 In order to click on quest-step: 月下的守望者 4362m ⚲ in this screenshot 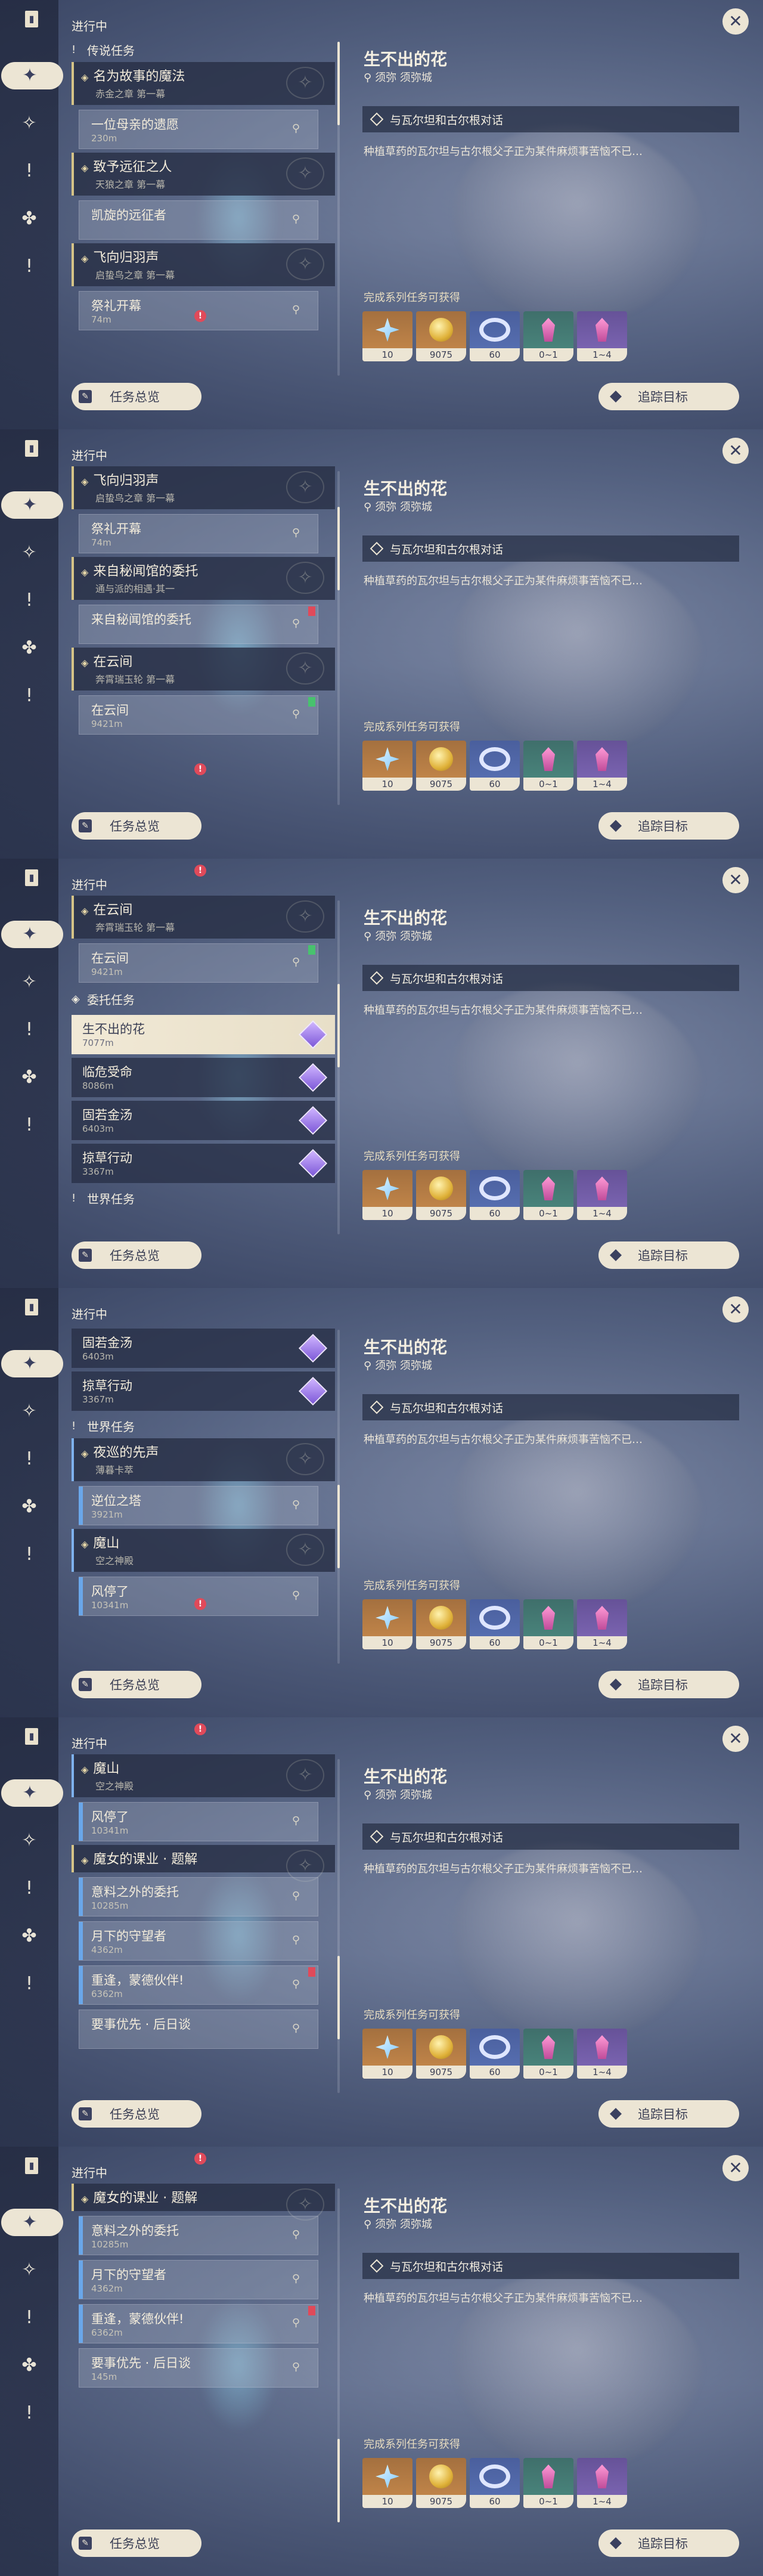, I will do `click(198, 1941)`.